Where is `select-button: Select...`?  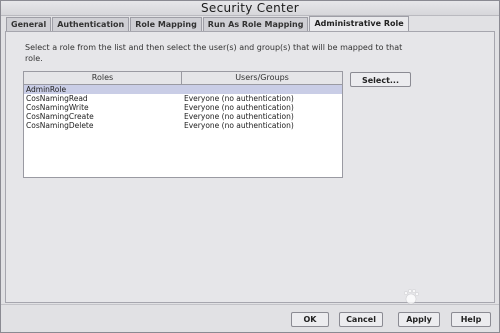 select-button: Select... is located at coordinates (380, 79).